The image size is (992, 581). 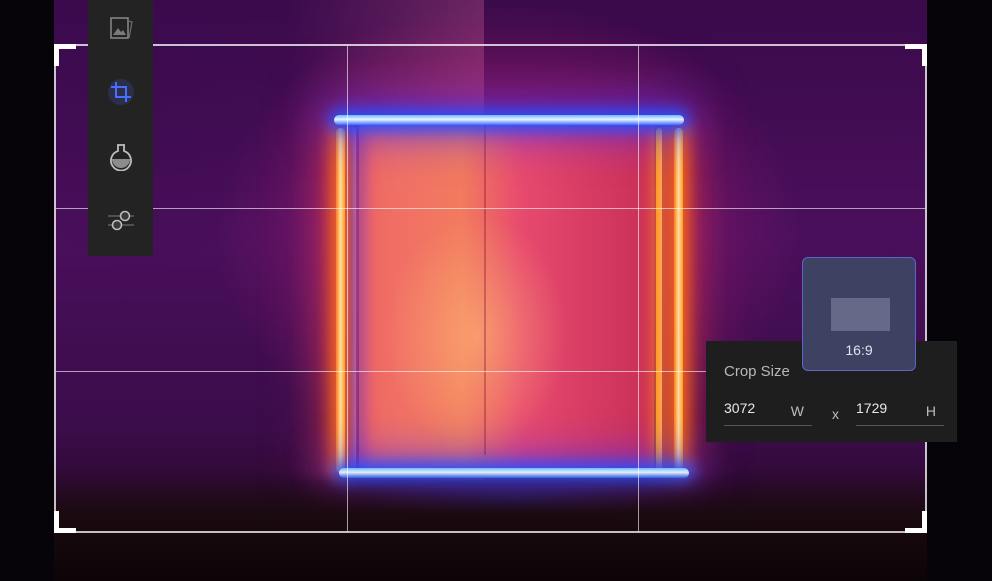 What do you see at coordinates (65, 55) in the screenshot?
I see `crop-handle-top-left` at bounding box center [65, 55].